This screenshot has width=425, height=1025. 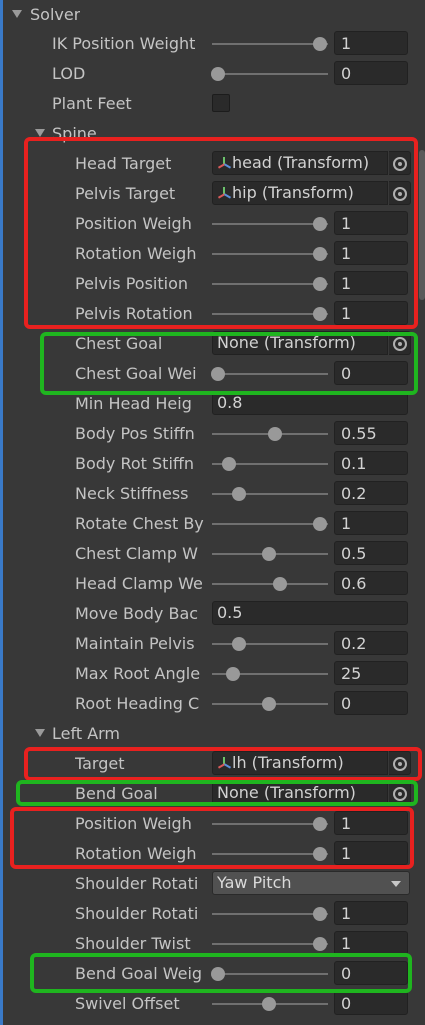 I want to click on shoulder-rotation-mode-value: Yaw Pitch, so click(x=254, y=882).